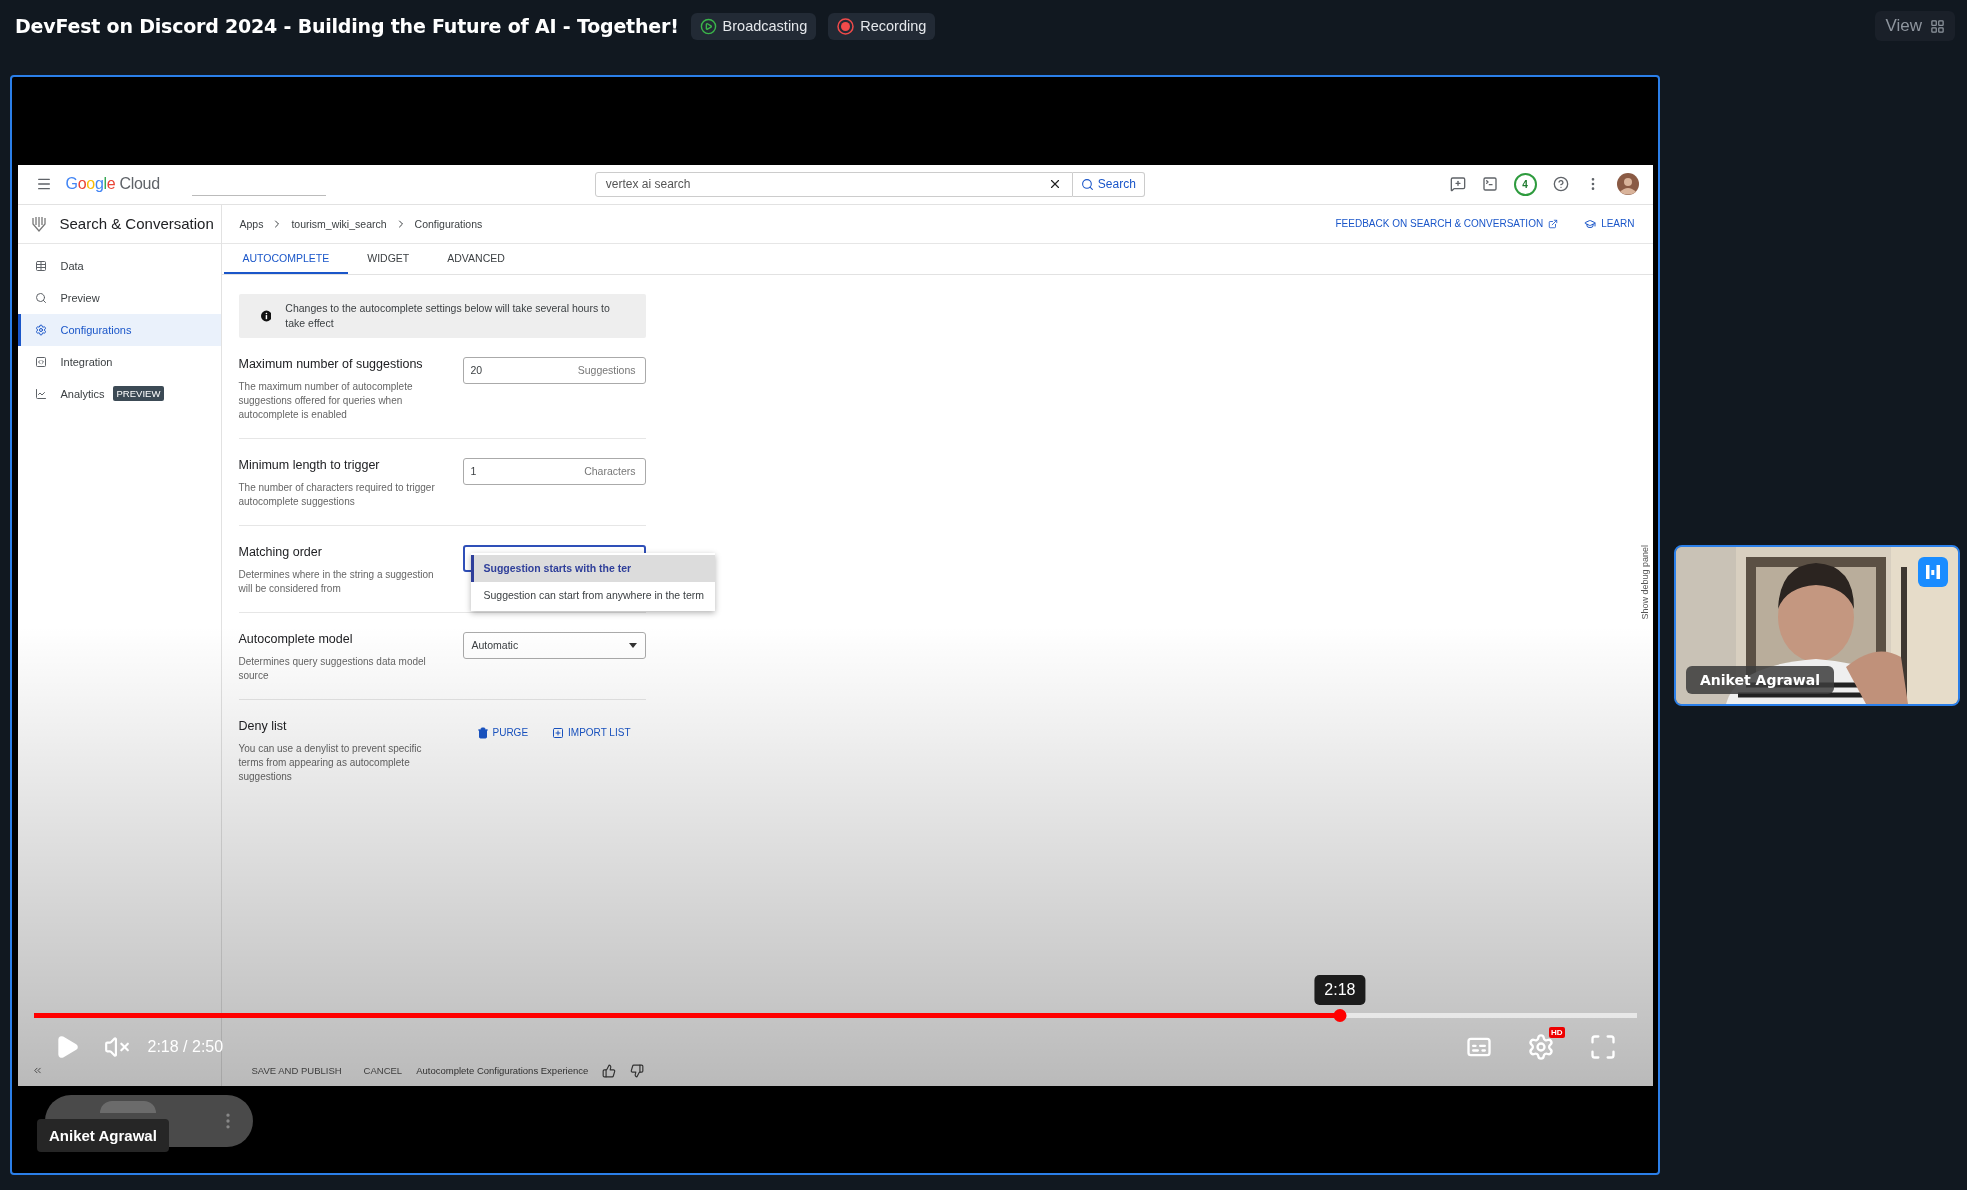  I want to click on setting-title: Autocomplete model, so click(296, 638).